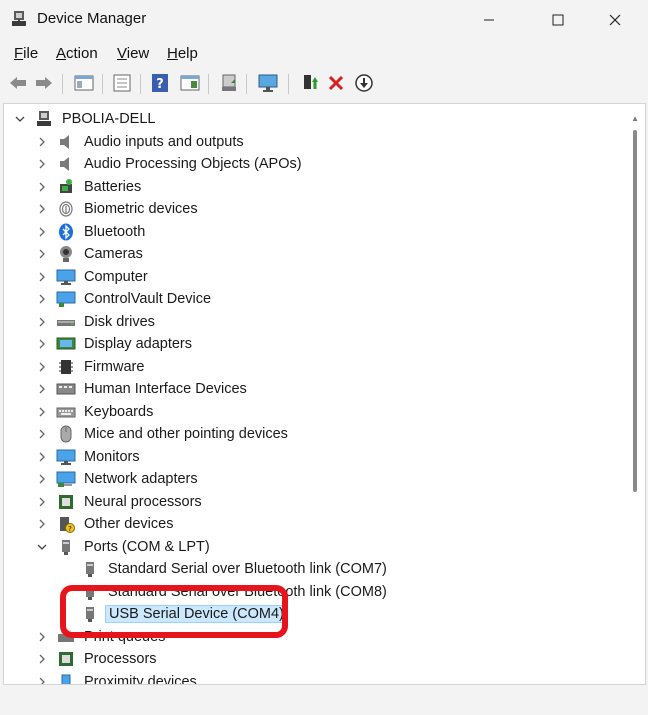 This screenshot has height=715, width=648. What do you see at coordinates (66, 434) in the screenshot?
I see `mouse-icon` at bounding box center [66, 434].